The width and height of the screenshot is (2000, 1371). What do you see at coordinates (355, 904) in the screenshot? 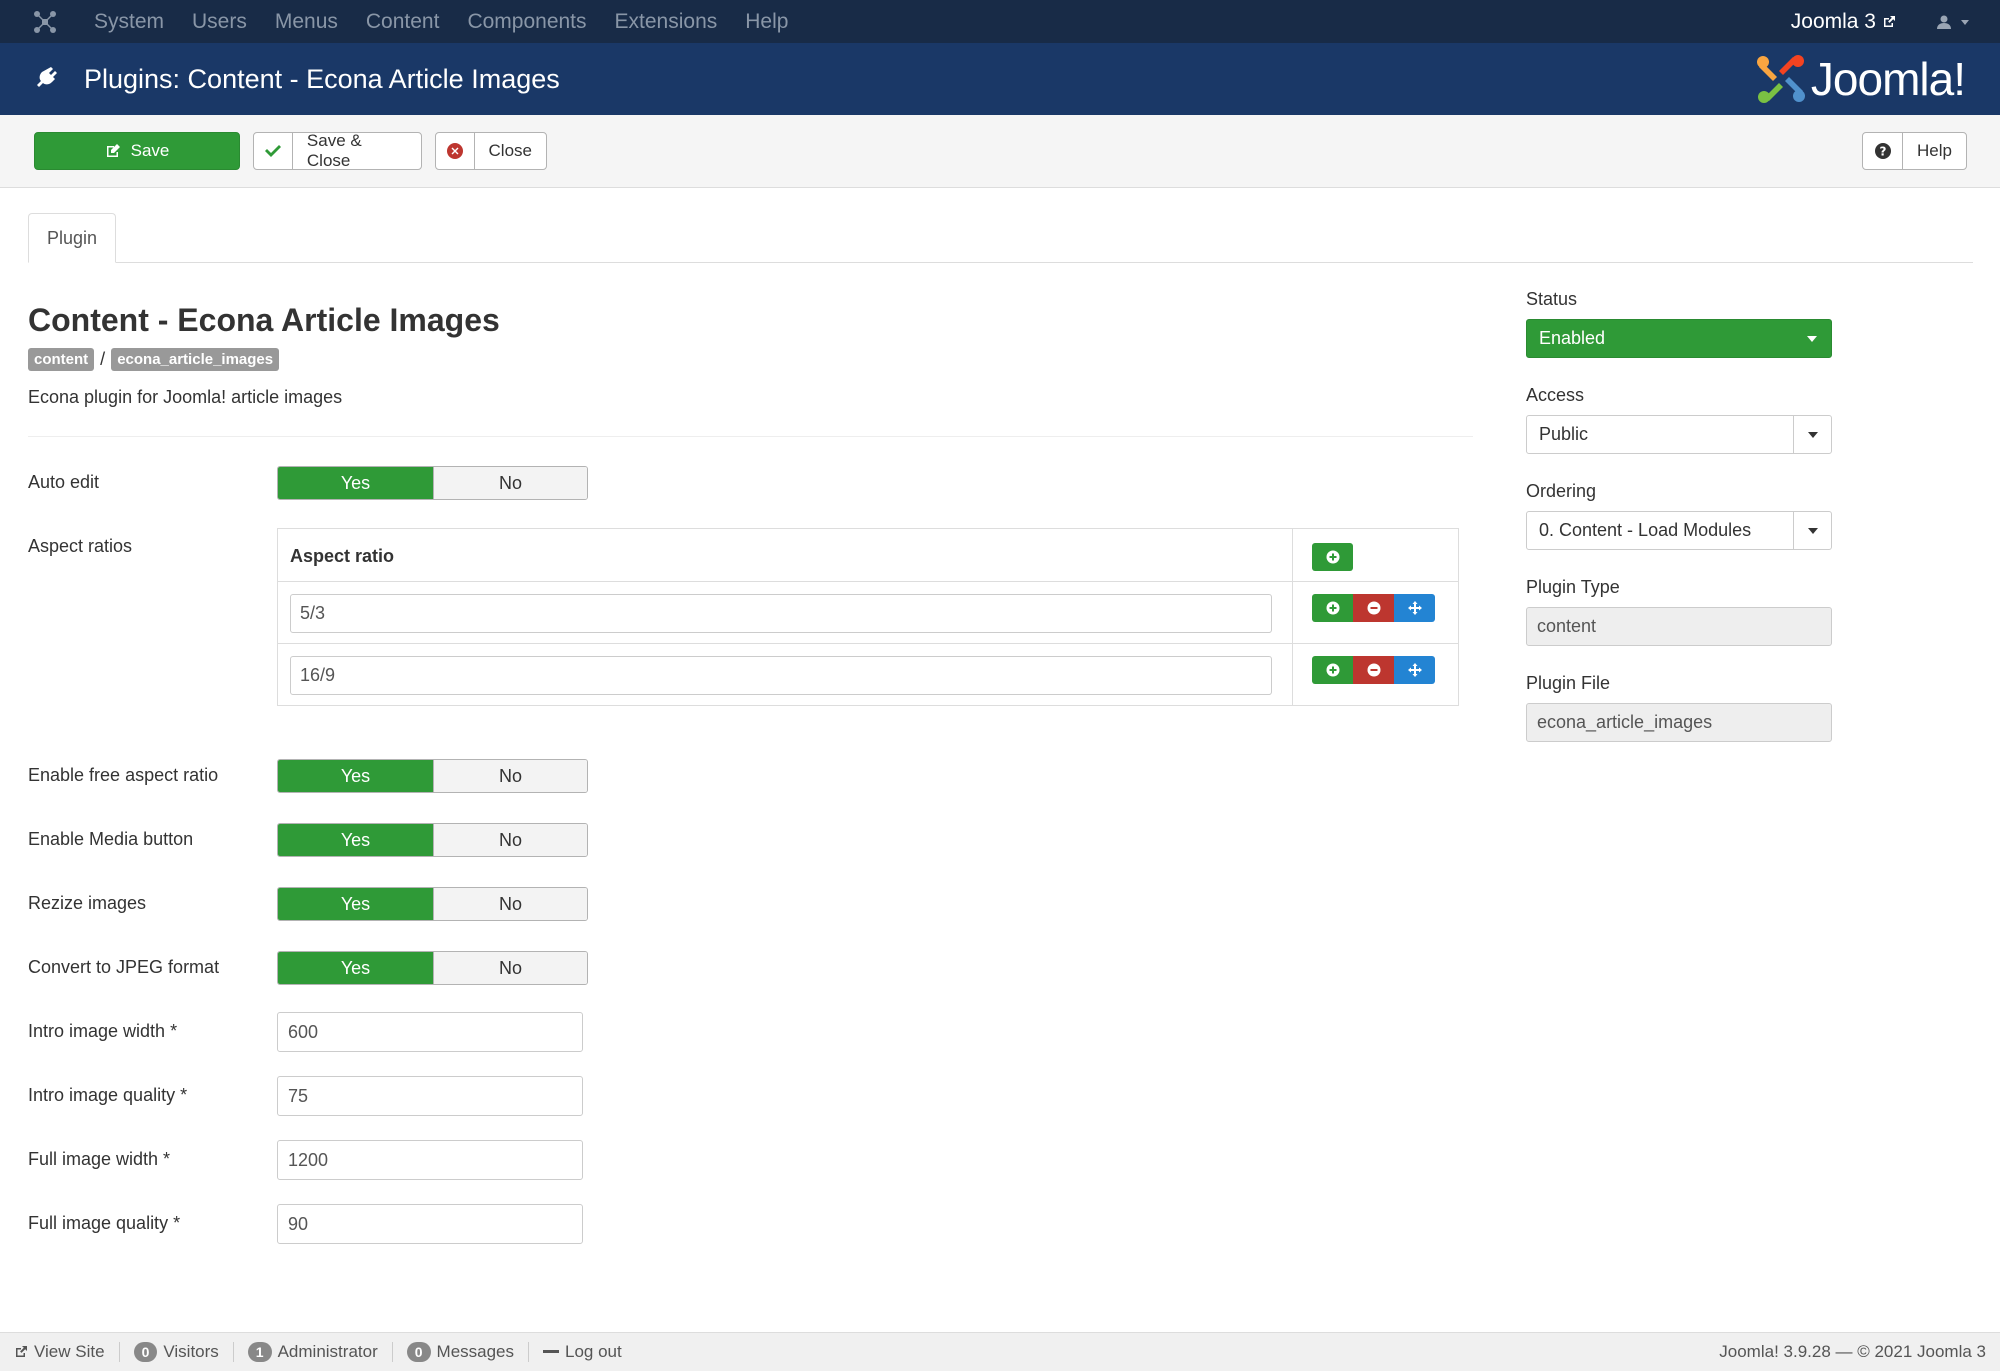
I see `resize-yes: Yes` at bounding box center [355, 904].